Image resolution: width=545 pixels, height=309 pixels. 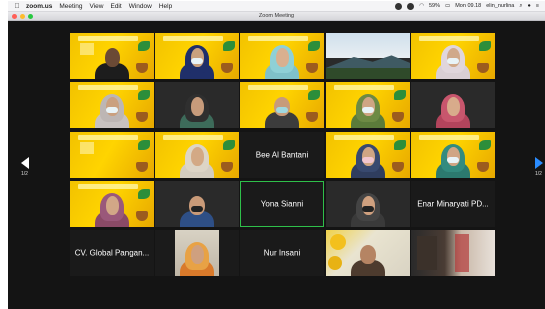 I want to click on window-controls, so click(x=22, y=16).